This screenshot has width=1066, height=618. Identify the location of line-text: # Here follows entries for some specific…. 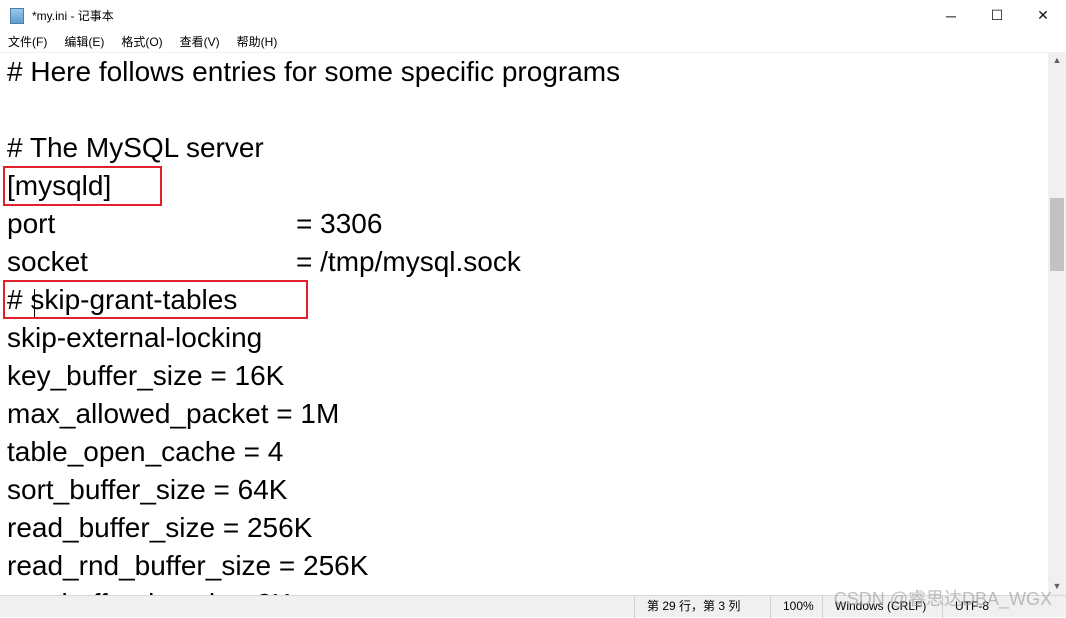
(314, 71).